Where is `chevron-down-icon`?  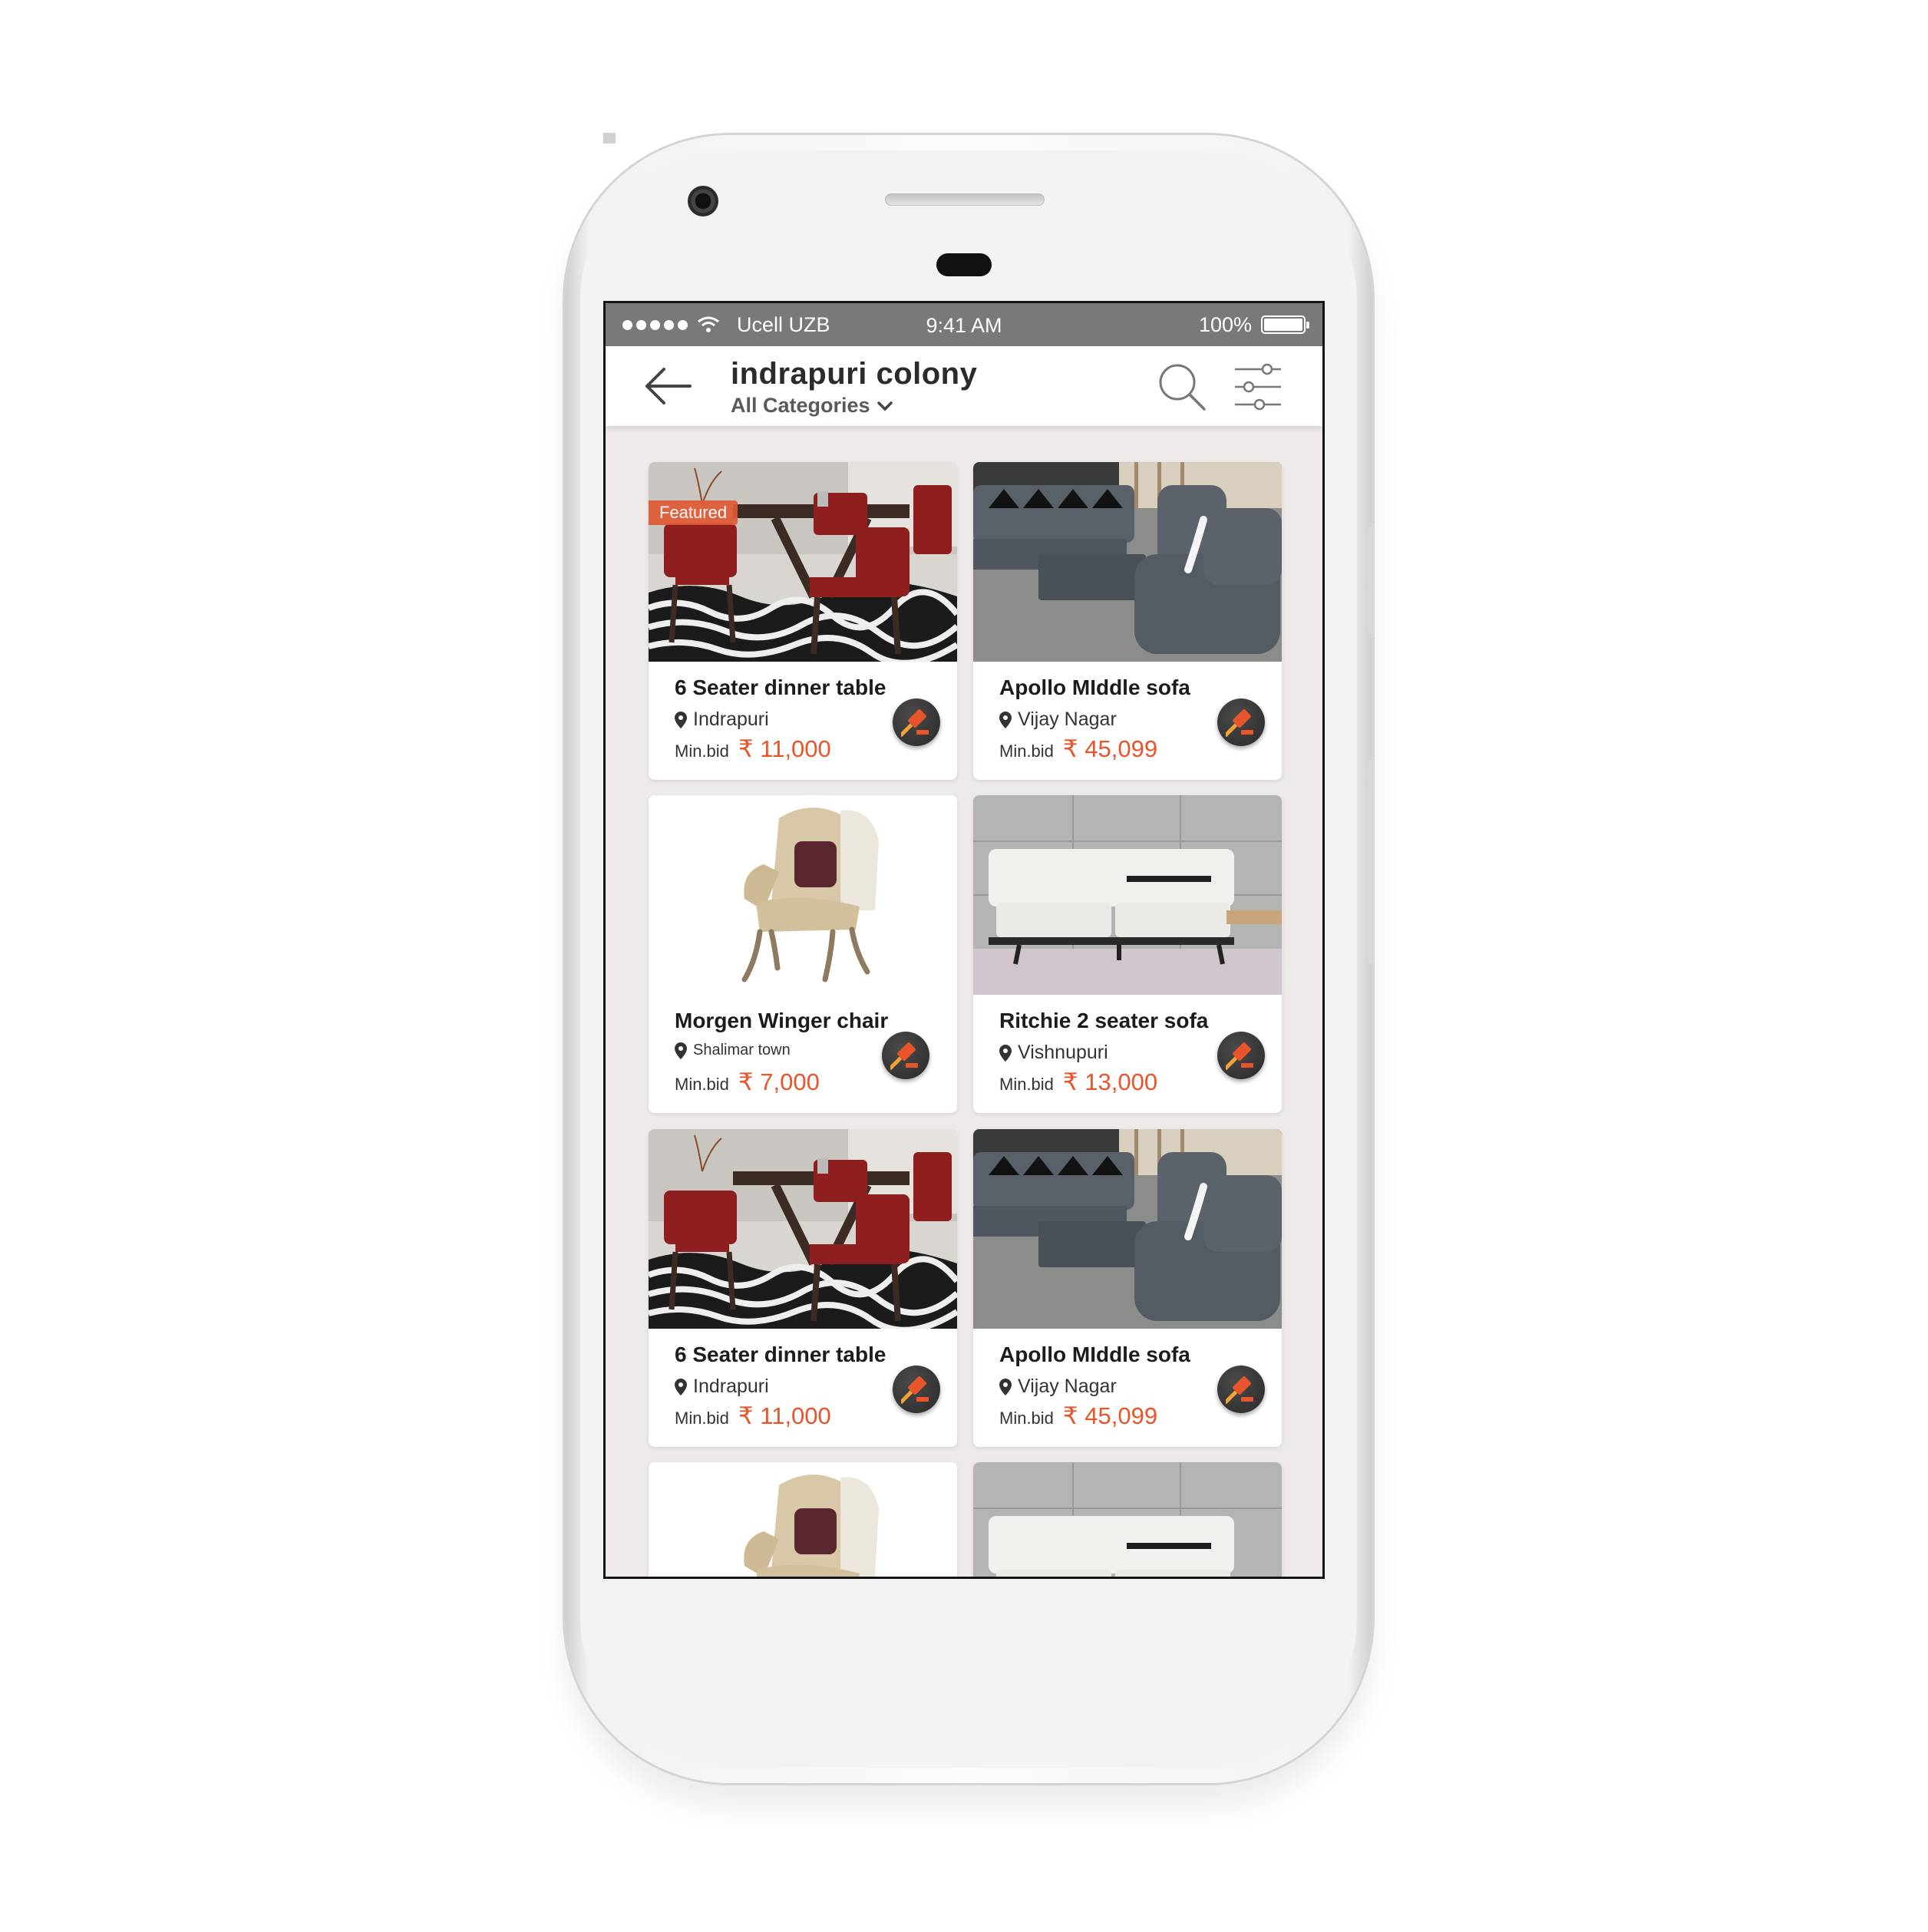
chevron-down-icon is located at coordinates (885, 406).